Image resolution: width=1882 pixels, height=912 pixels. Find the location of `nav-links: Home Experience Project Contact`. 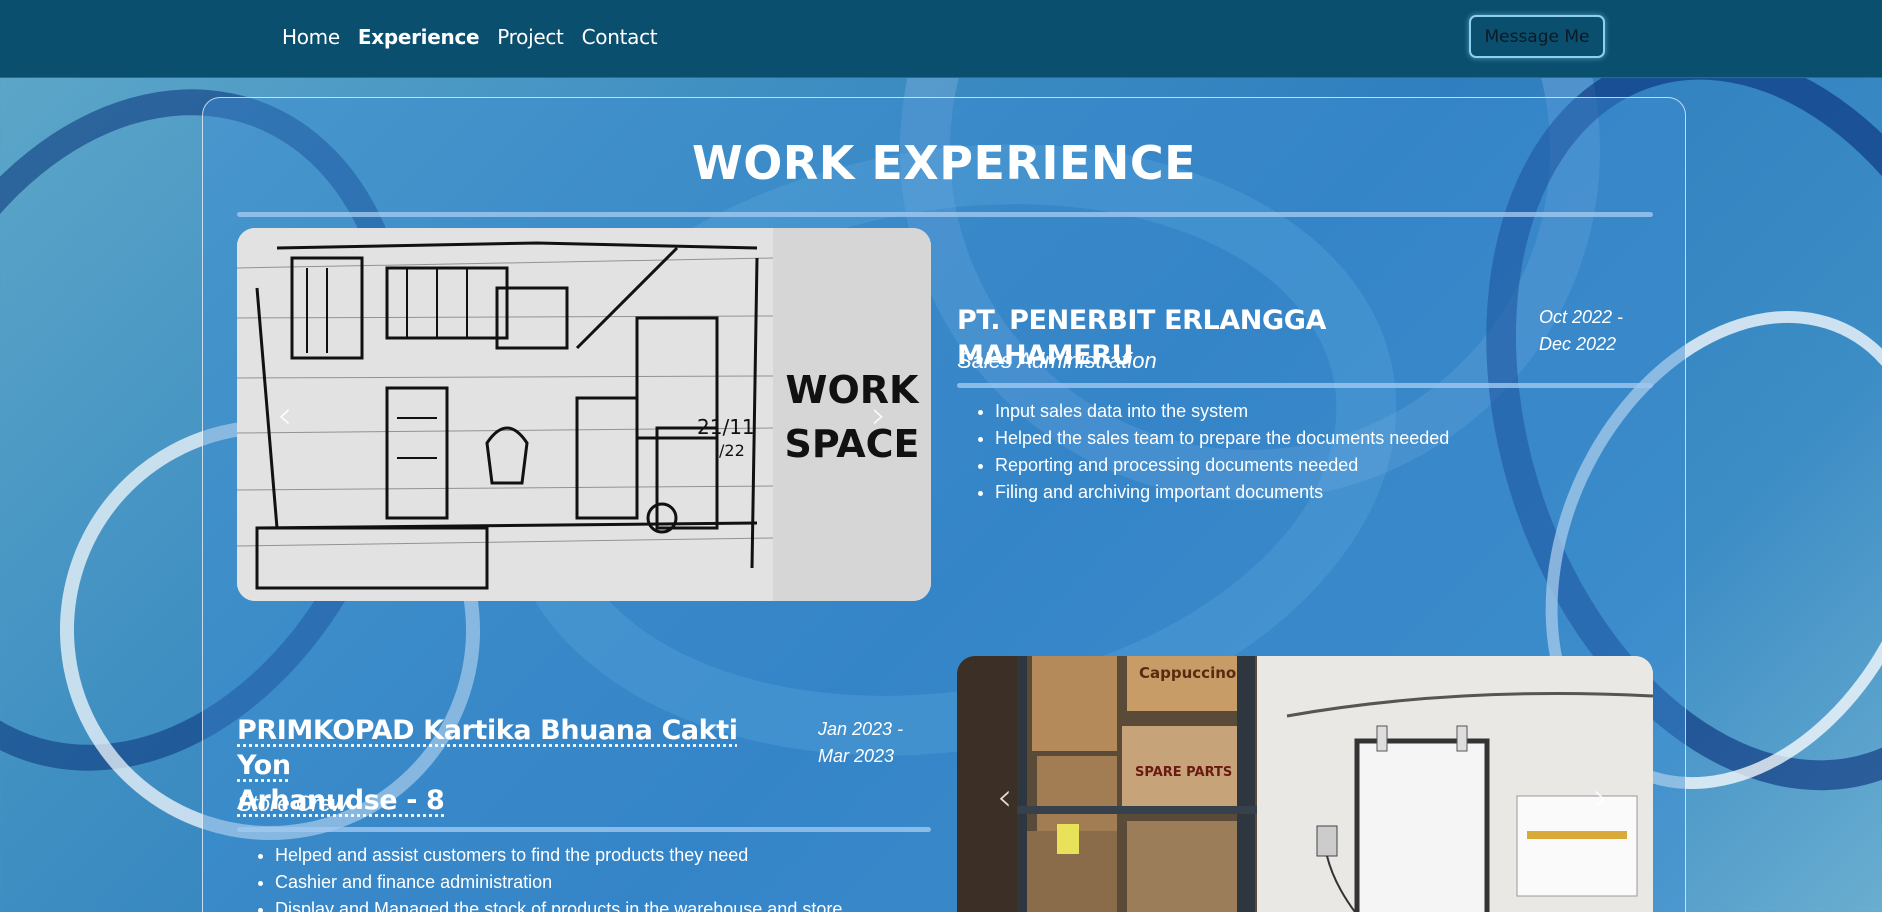

nav-links: Home Experience Project Contact is located at coordinates (469, 36).